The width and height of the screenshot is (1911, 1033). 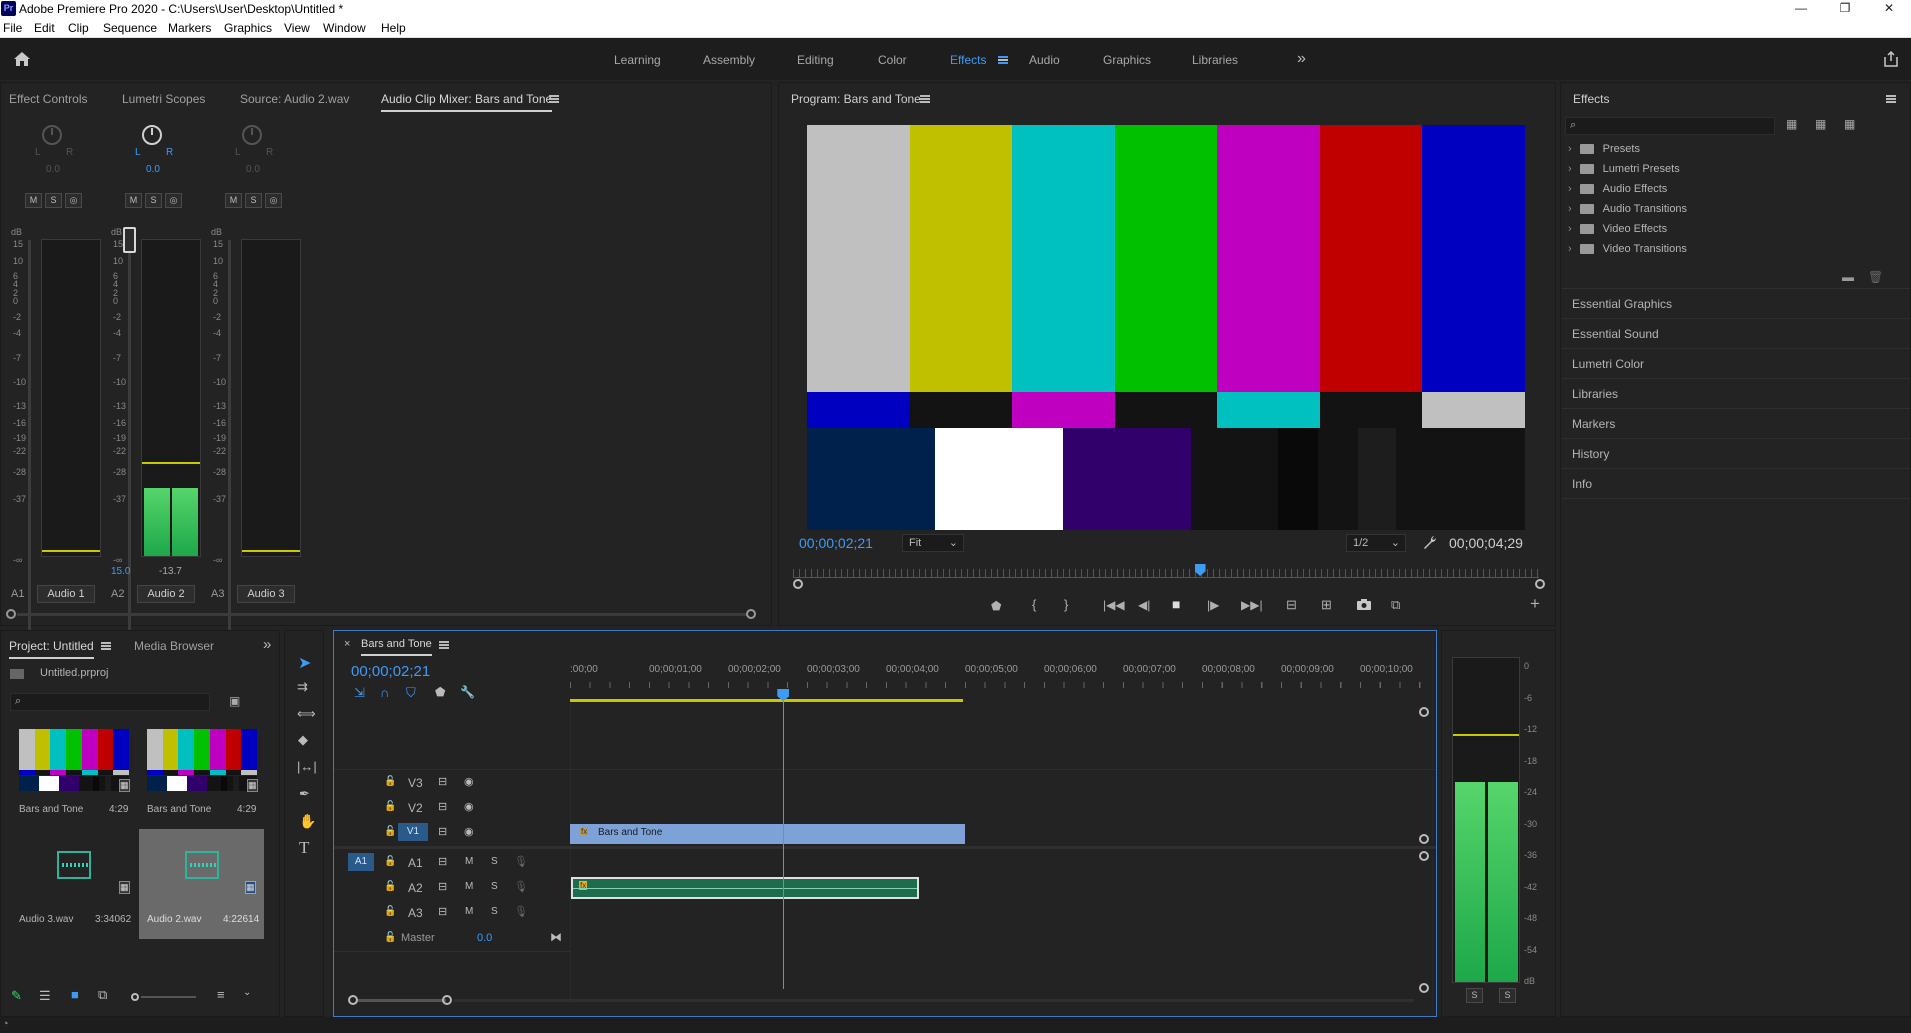 What do you see at coordinates (11, 614) in the screenshot?
I see `mixer-scroll-left-handle` at bounding box center [11, 614].